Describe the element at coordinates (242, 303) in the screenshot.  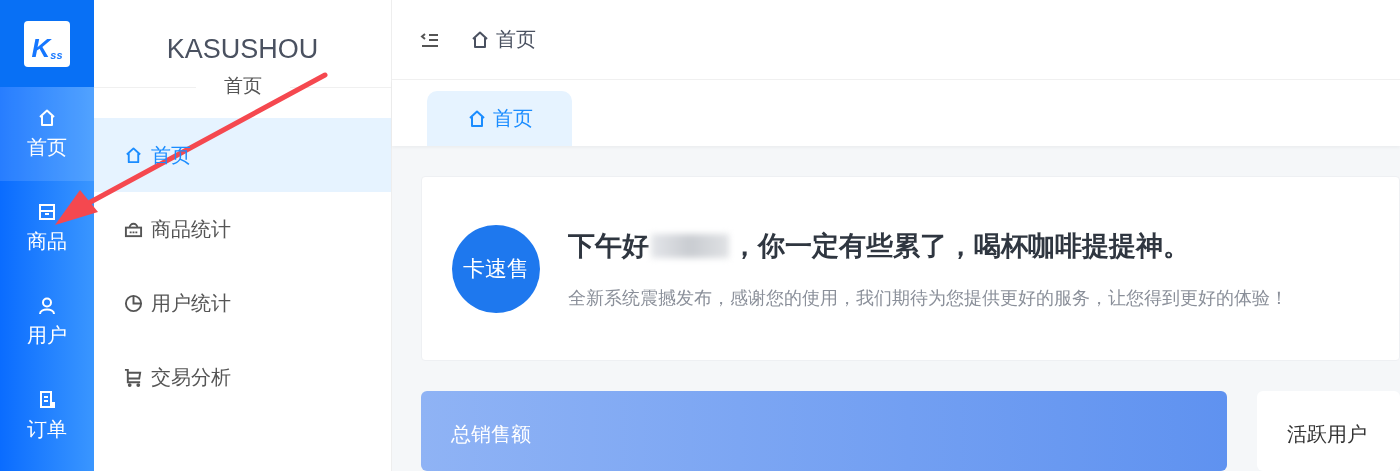
I see `menu-item: 用户统计` at that location.